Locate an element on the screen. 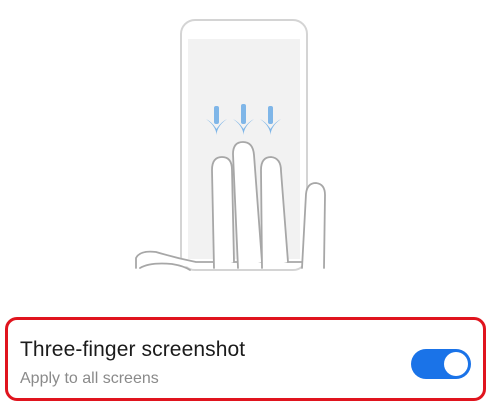  setting-subtitle: Apply to all screens is located at coordinates (89, 378).